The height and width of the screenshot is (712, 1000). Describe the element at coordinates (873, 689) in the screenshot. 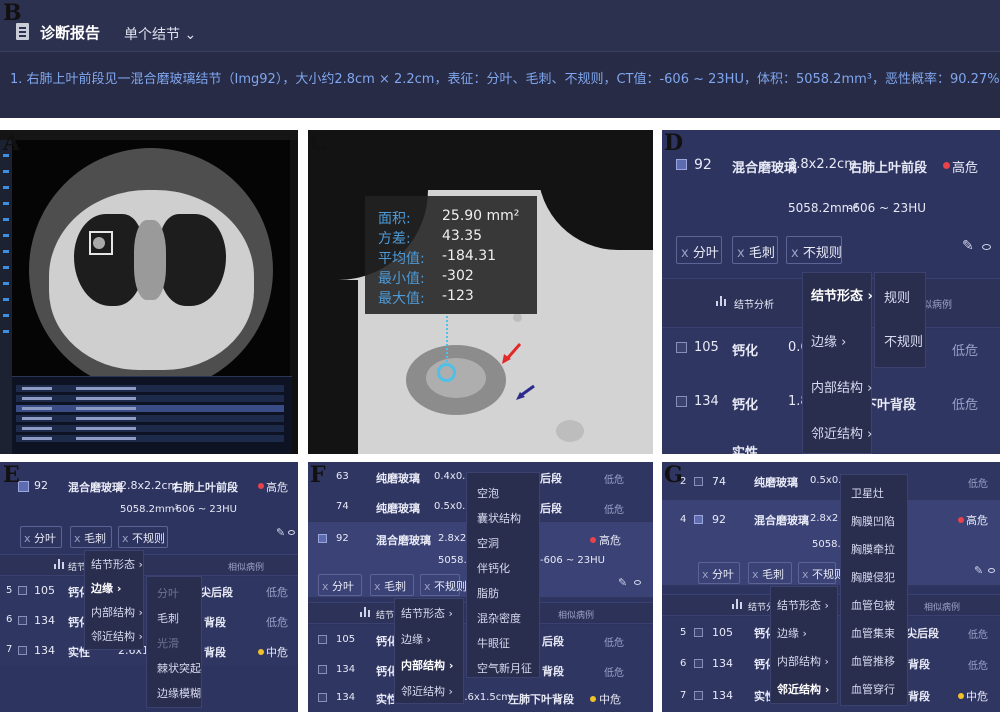

I see `option-vessel-penetrating: 血管穿行` at that location.